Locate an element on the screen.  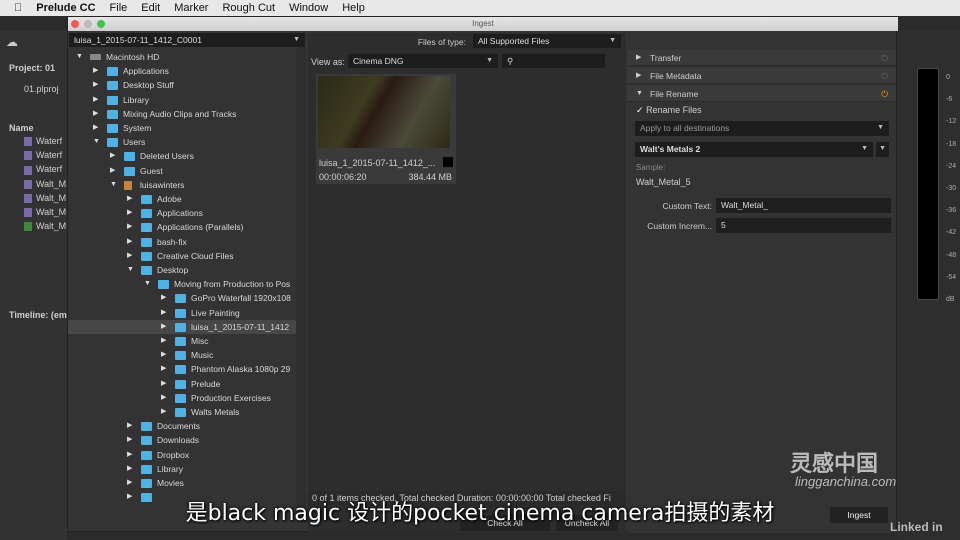
close-button is located at coordinates (75, 24).